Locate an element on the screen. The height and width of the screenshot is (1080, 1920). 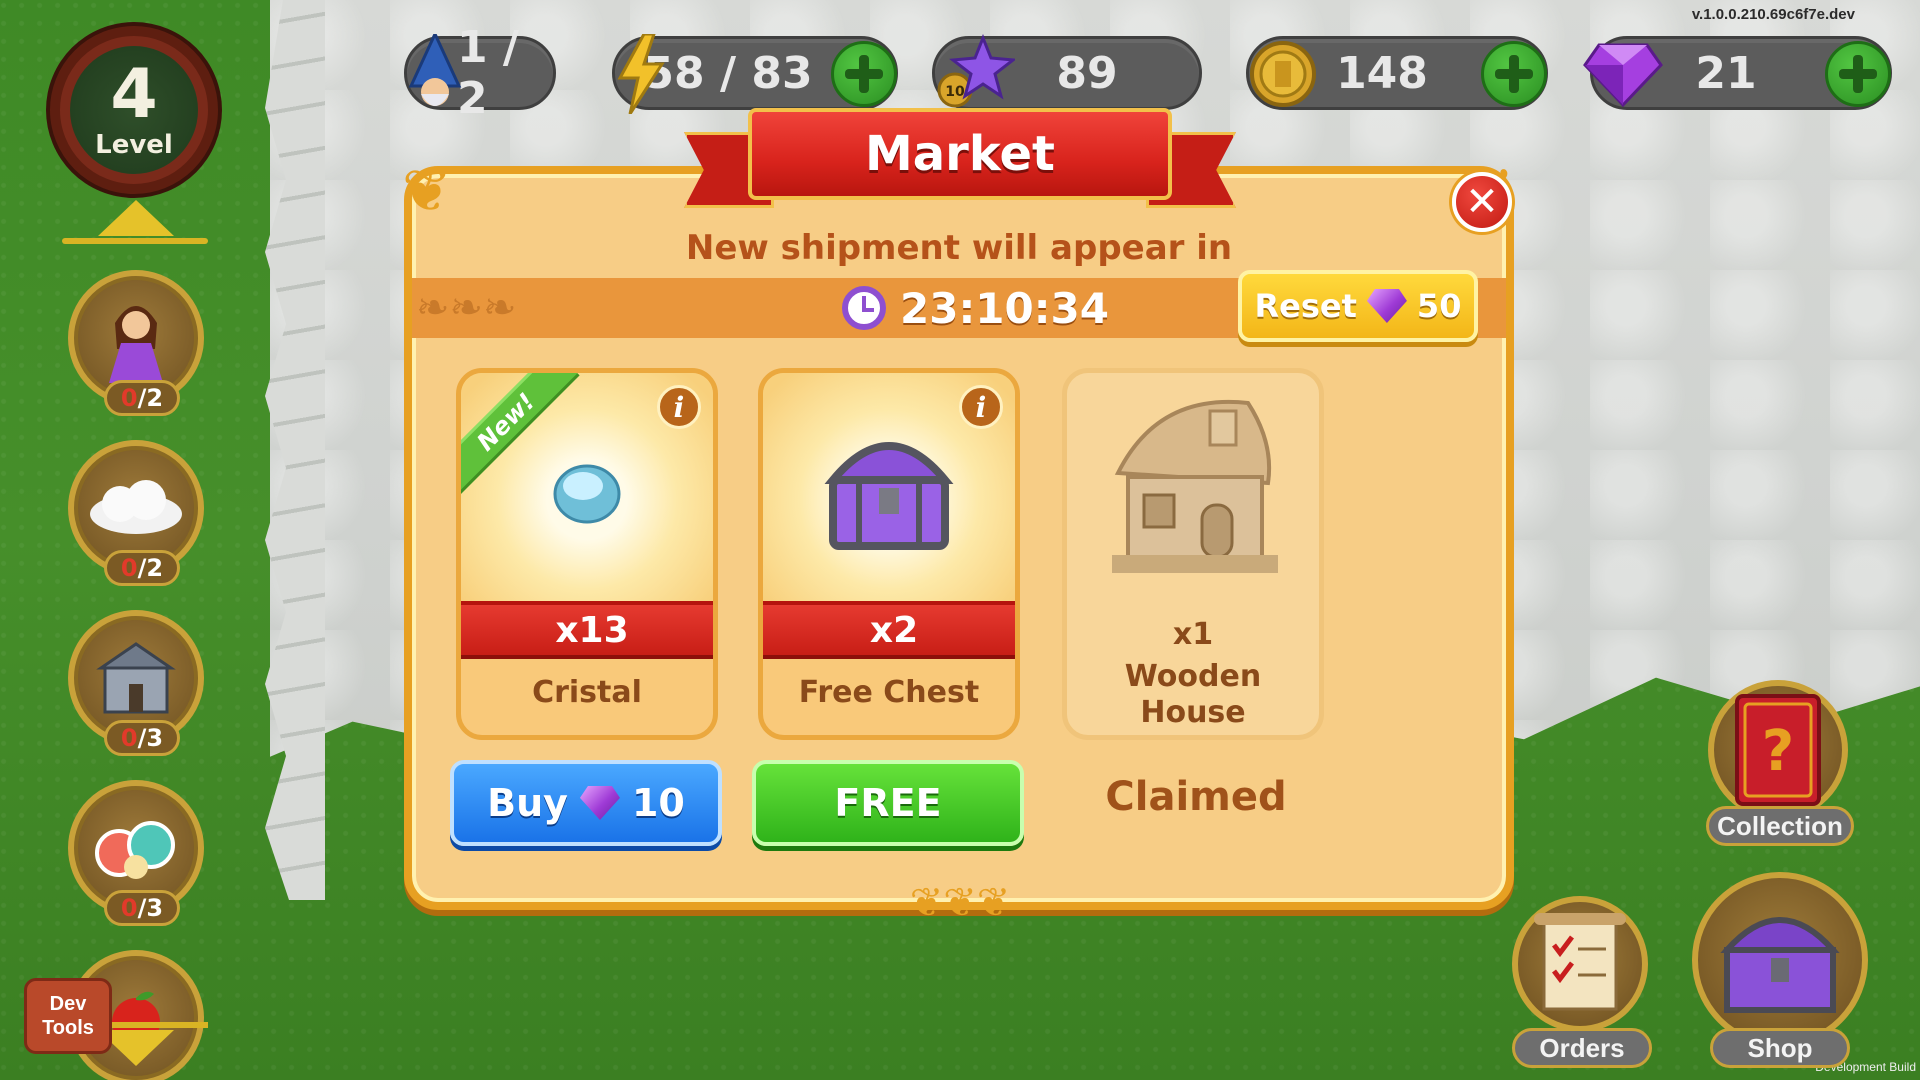
gem-counter: 21 is located at coordinates (1737, 73).